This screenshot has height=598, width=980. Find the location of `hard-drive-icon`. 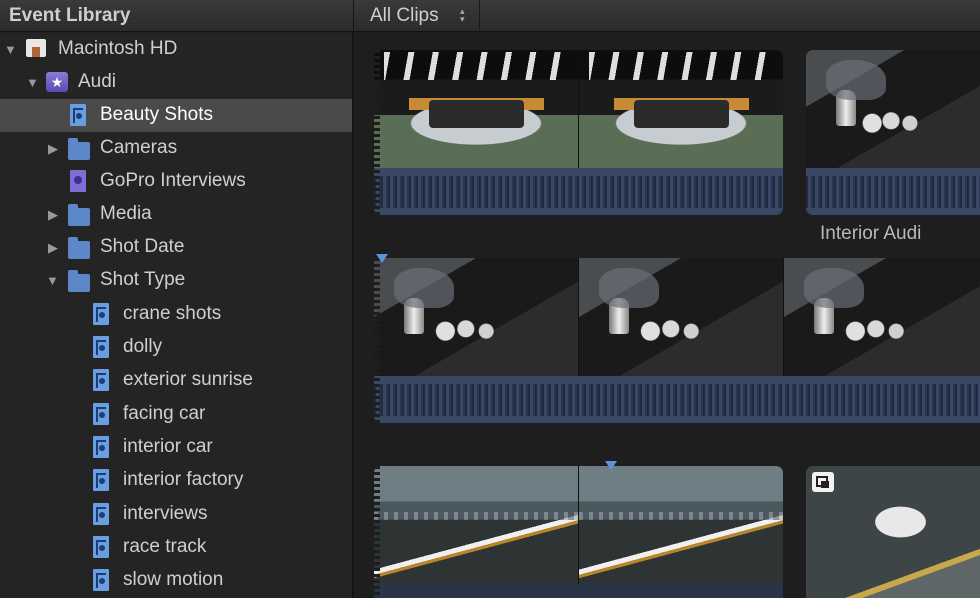

hard-drive-icon is located at coordinates (36, 48).